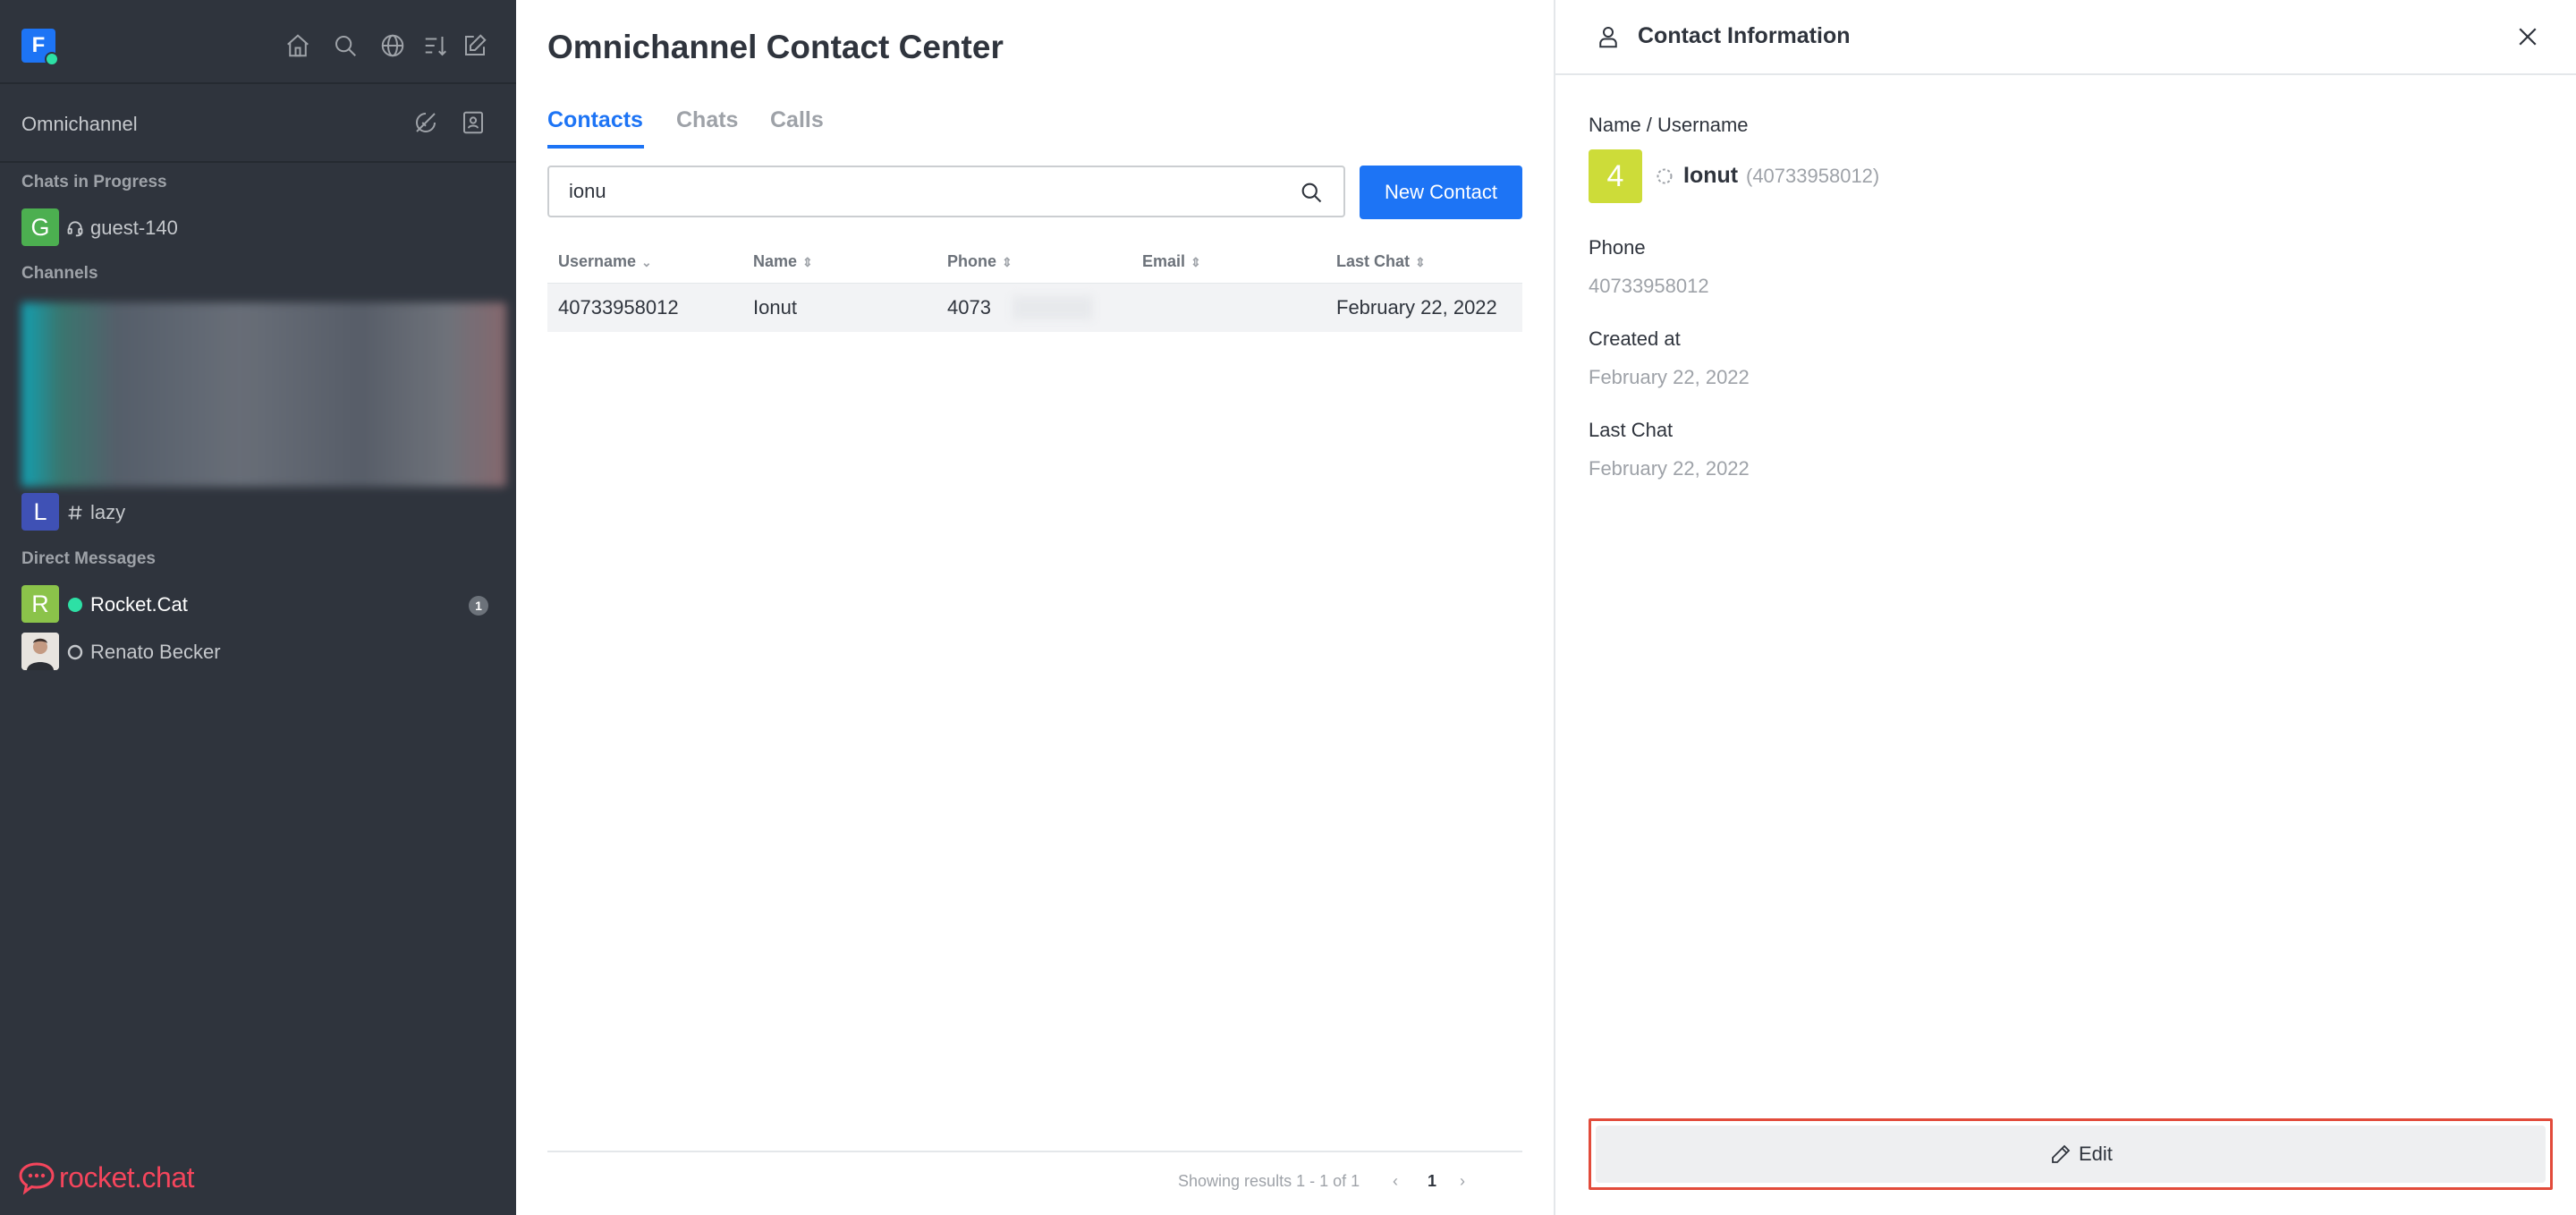 The image size is (2576, 1215). I want to click on column-header-name: Name ⇕, so click(783, 261).